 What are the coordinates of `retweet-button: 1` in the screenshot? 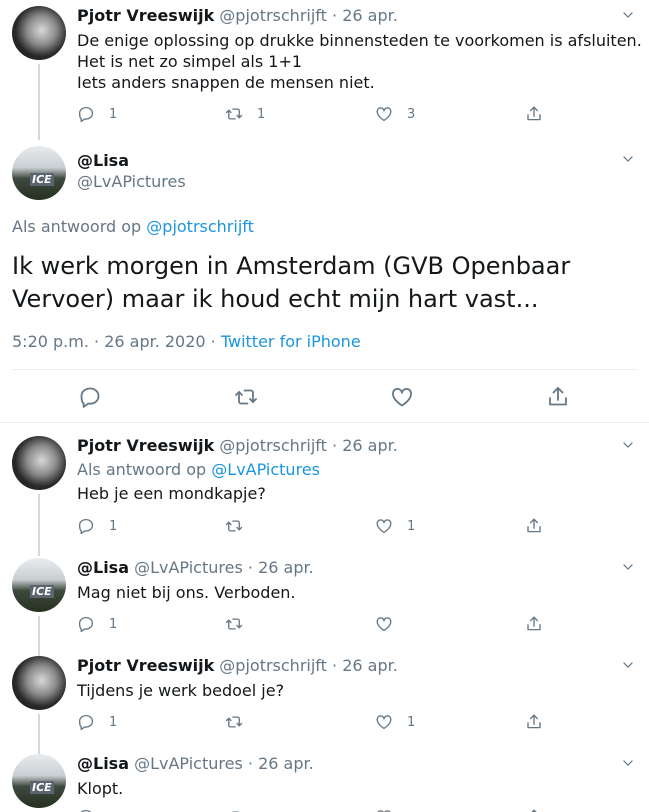 It's located at (245, 114).